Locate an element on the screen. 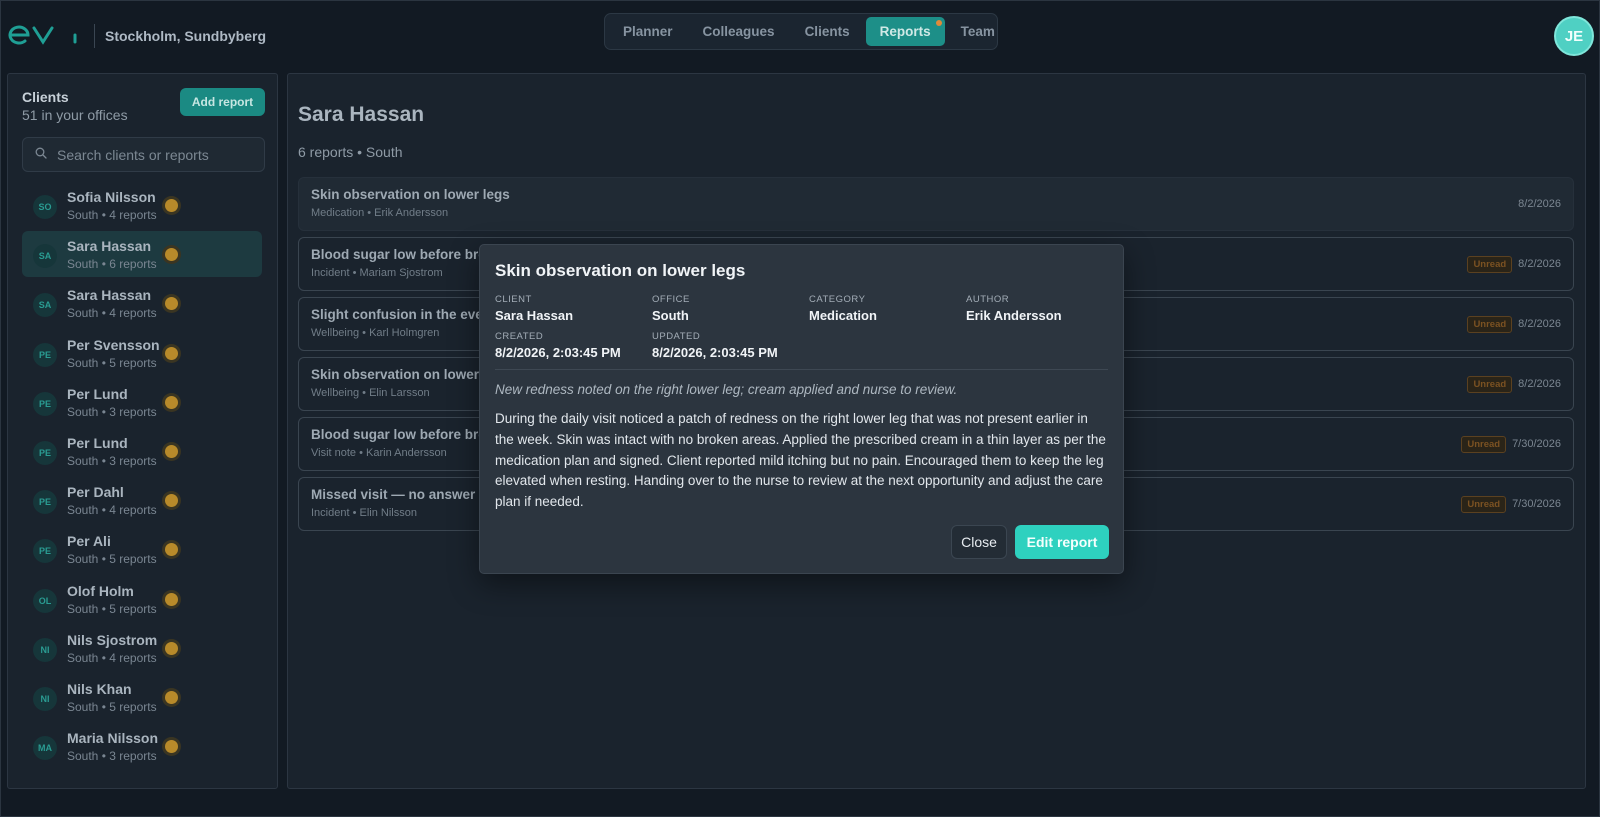 The width and height of the screenshot is (1600, 817). field-client: CLIENT Sara Hassan is located at coordinates (534, 308).